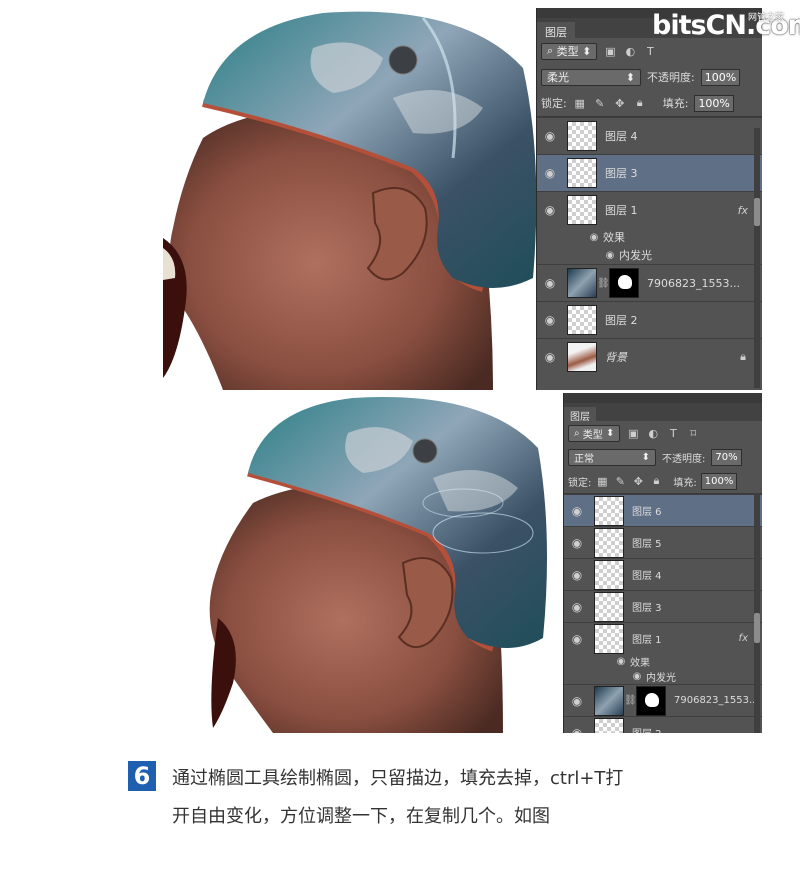  What do you see at coordinates (645, 457) in the screenshot?
I see `chevron-updown-icon: ⬍` at bounding box center [645, 457].